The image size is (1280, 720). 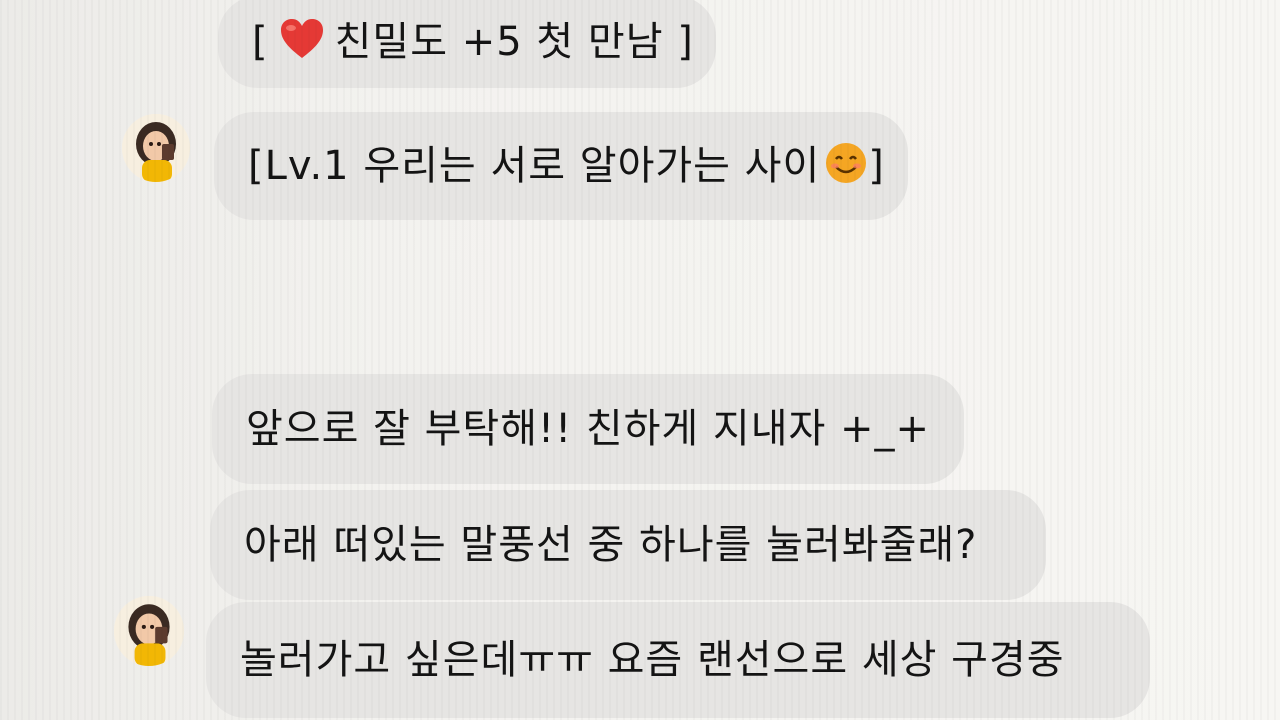 I want to click on message-bubble: 앞으로 잘 부탁해!! 친하게 지내자 +_+, so click(x=588, y=429).